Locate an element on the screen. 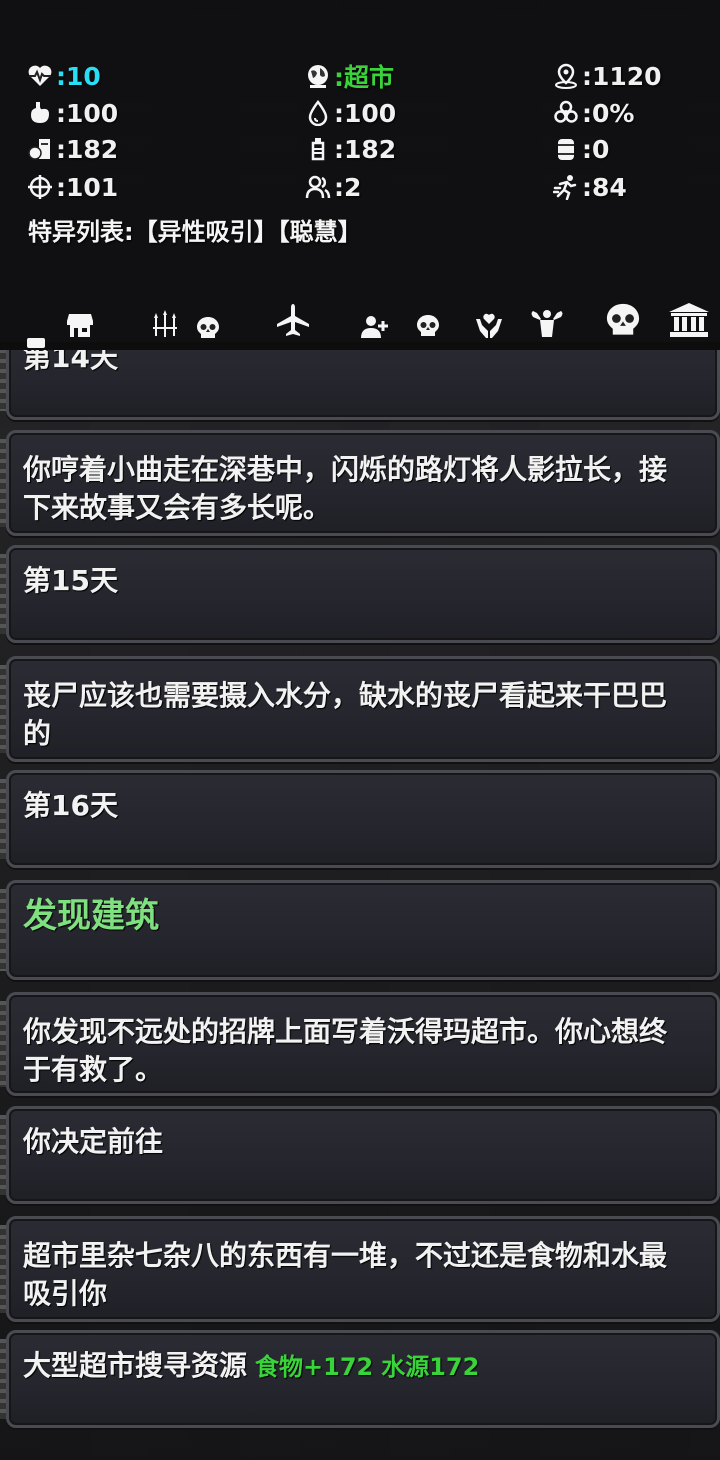  weapons-icon is located at coordinates (165, 324).